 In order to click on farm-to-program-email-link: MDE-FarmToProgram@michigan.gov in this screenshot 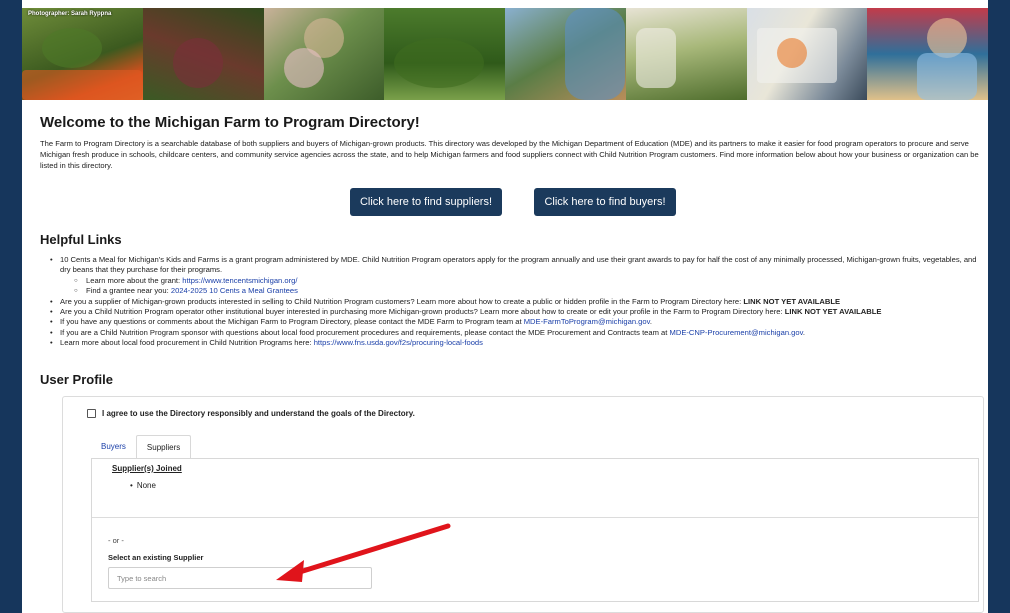, I will do `click(587, 321)`.